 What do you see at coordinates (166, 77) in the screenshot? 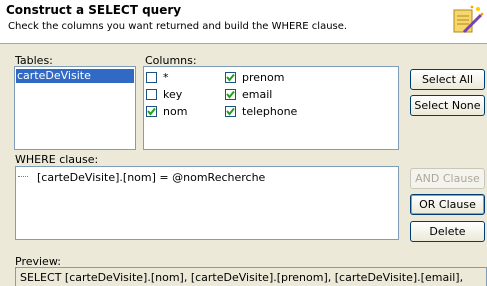
I see `column-label: *` at bounding box center [166, 77].